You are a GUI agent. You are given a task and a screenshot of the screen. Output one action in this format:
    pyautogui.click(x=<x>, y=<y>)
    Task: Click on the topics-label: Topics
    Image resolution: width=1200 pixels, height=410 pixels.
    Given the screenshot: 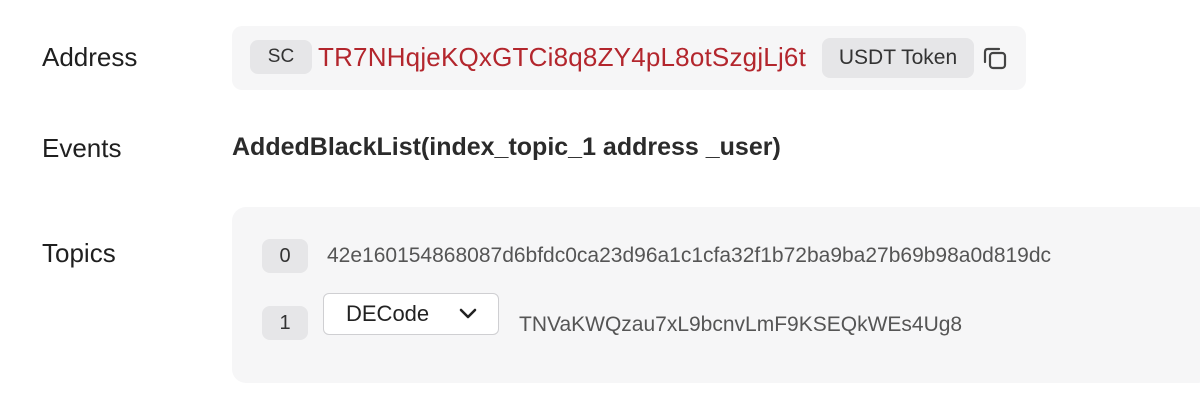 What is the action you would take?
    pyautogui.click(x=79, y=253)
    